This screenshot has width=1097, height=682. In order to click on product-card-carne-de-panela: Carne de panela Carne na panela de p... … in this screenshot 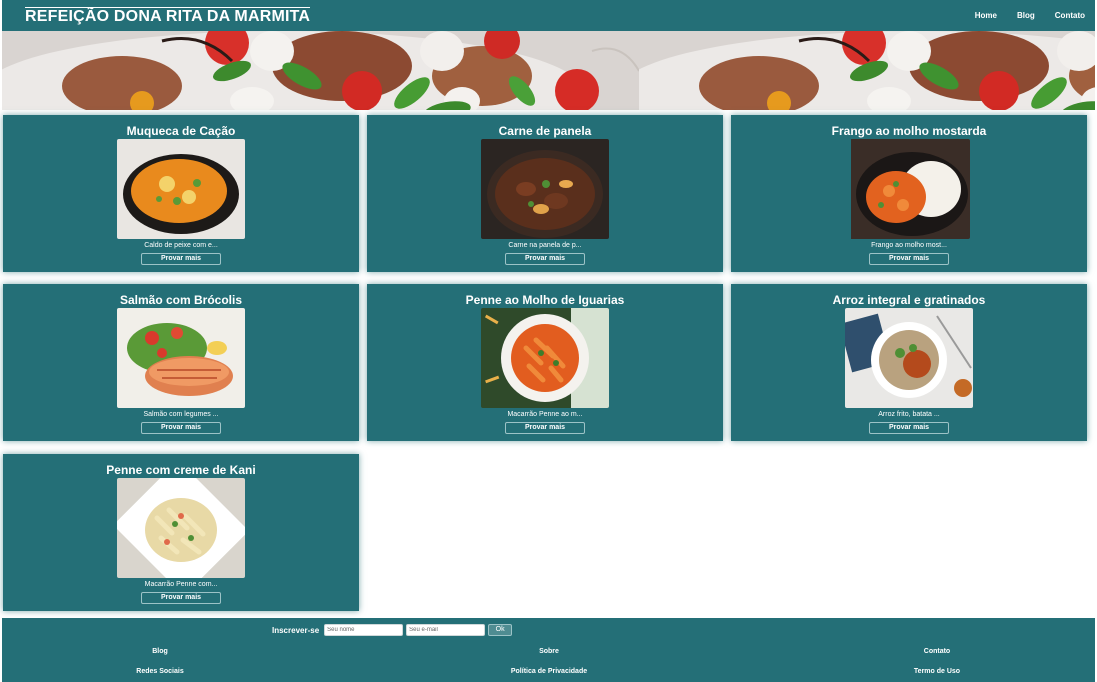, I will do `click(545, 193)`.